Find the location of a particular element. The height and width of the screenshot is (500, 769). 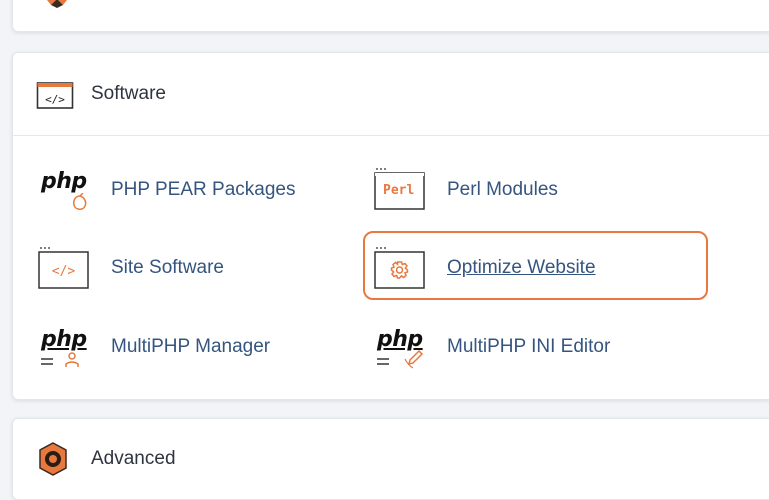

php-manager-icon: php is located at coordinates (66, 348).